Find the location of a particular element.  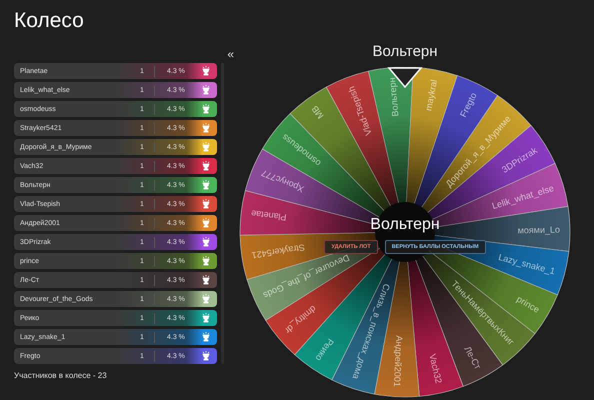

collapse-button: « is located at coordinates (230, 54).